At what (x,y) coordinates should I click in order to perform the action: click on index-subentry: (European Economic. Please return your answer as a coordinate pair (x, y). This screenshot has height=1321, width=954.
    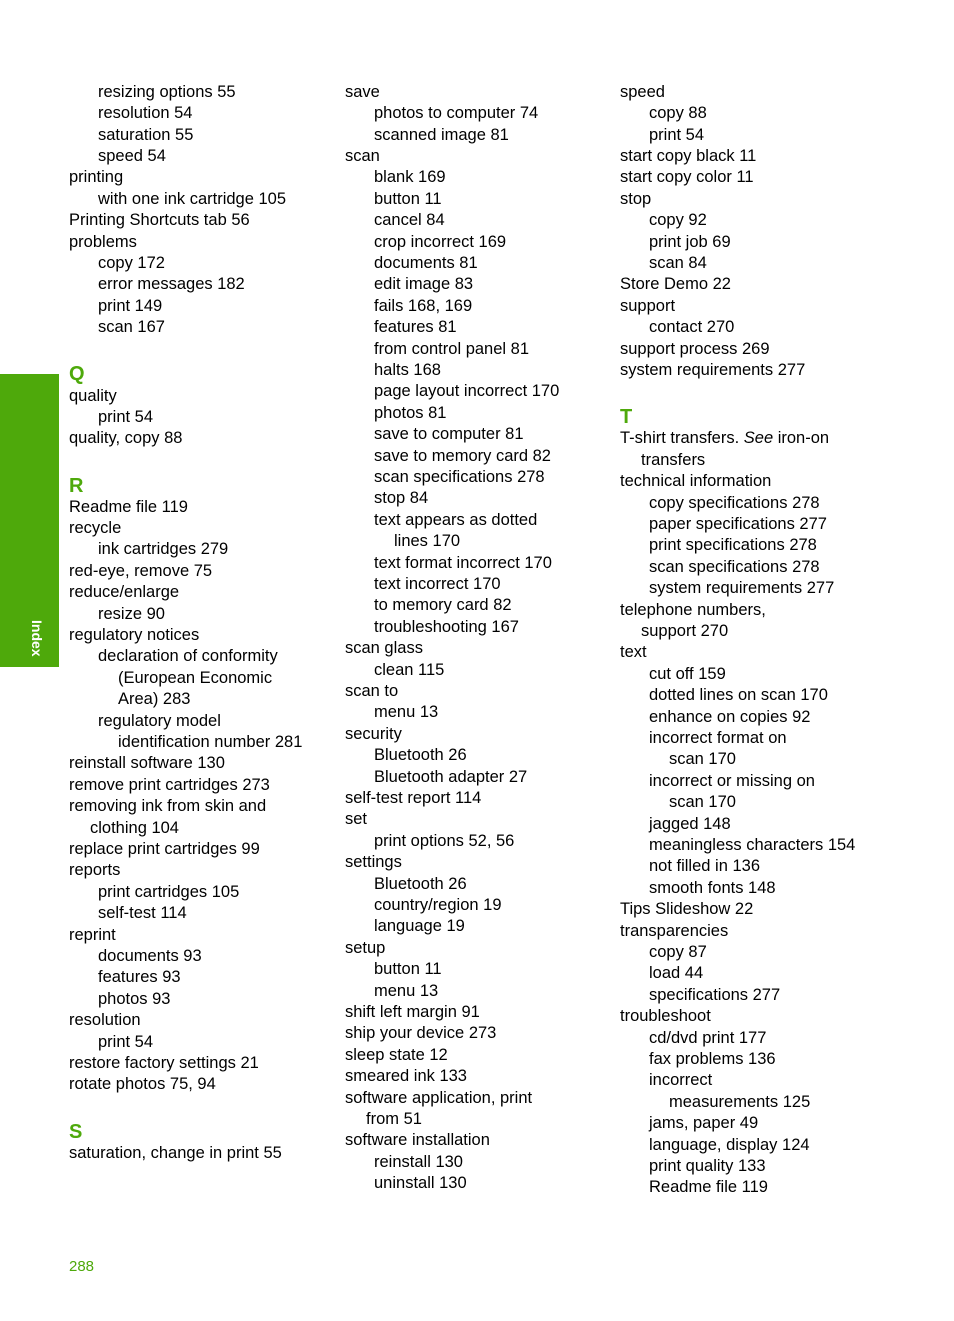
    Looking at the image, I should click on (195, 678).